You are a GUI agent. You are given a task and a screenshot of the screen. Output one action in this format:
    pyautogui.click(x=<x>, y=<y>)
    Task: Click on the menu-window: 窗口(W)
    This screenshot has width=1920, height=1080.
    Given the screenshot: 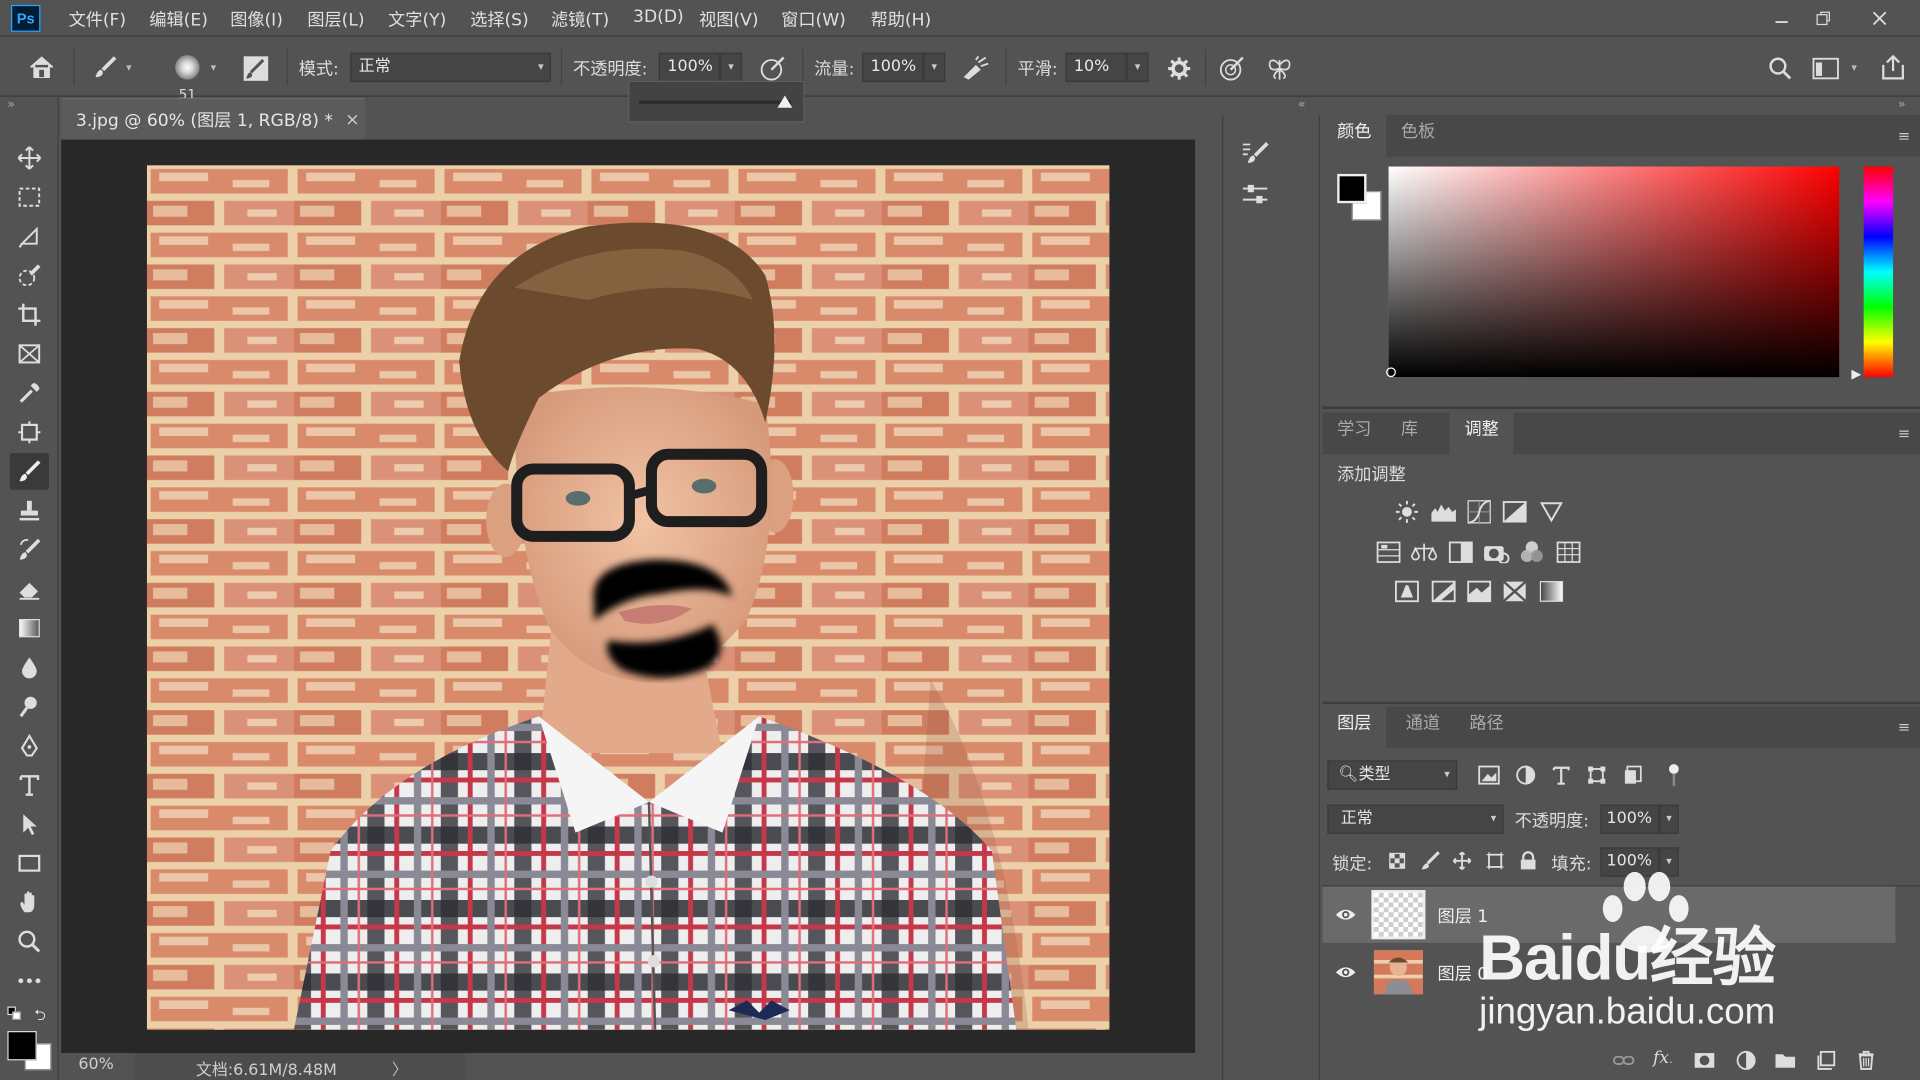 What is the action you would take?
    pyautogui.click(x=813, y=19)
    